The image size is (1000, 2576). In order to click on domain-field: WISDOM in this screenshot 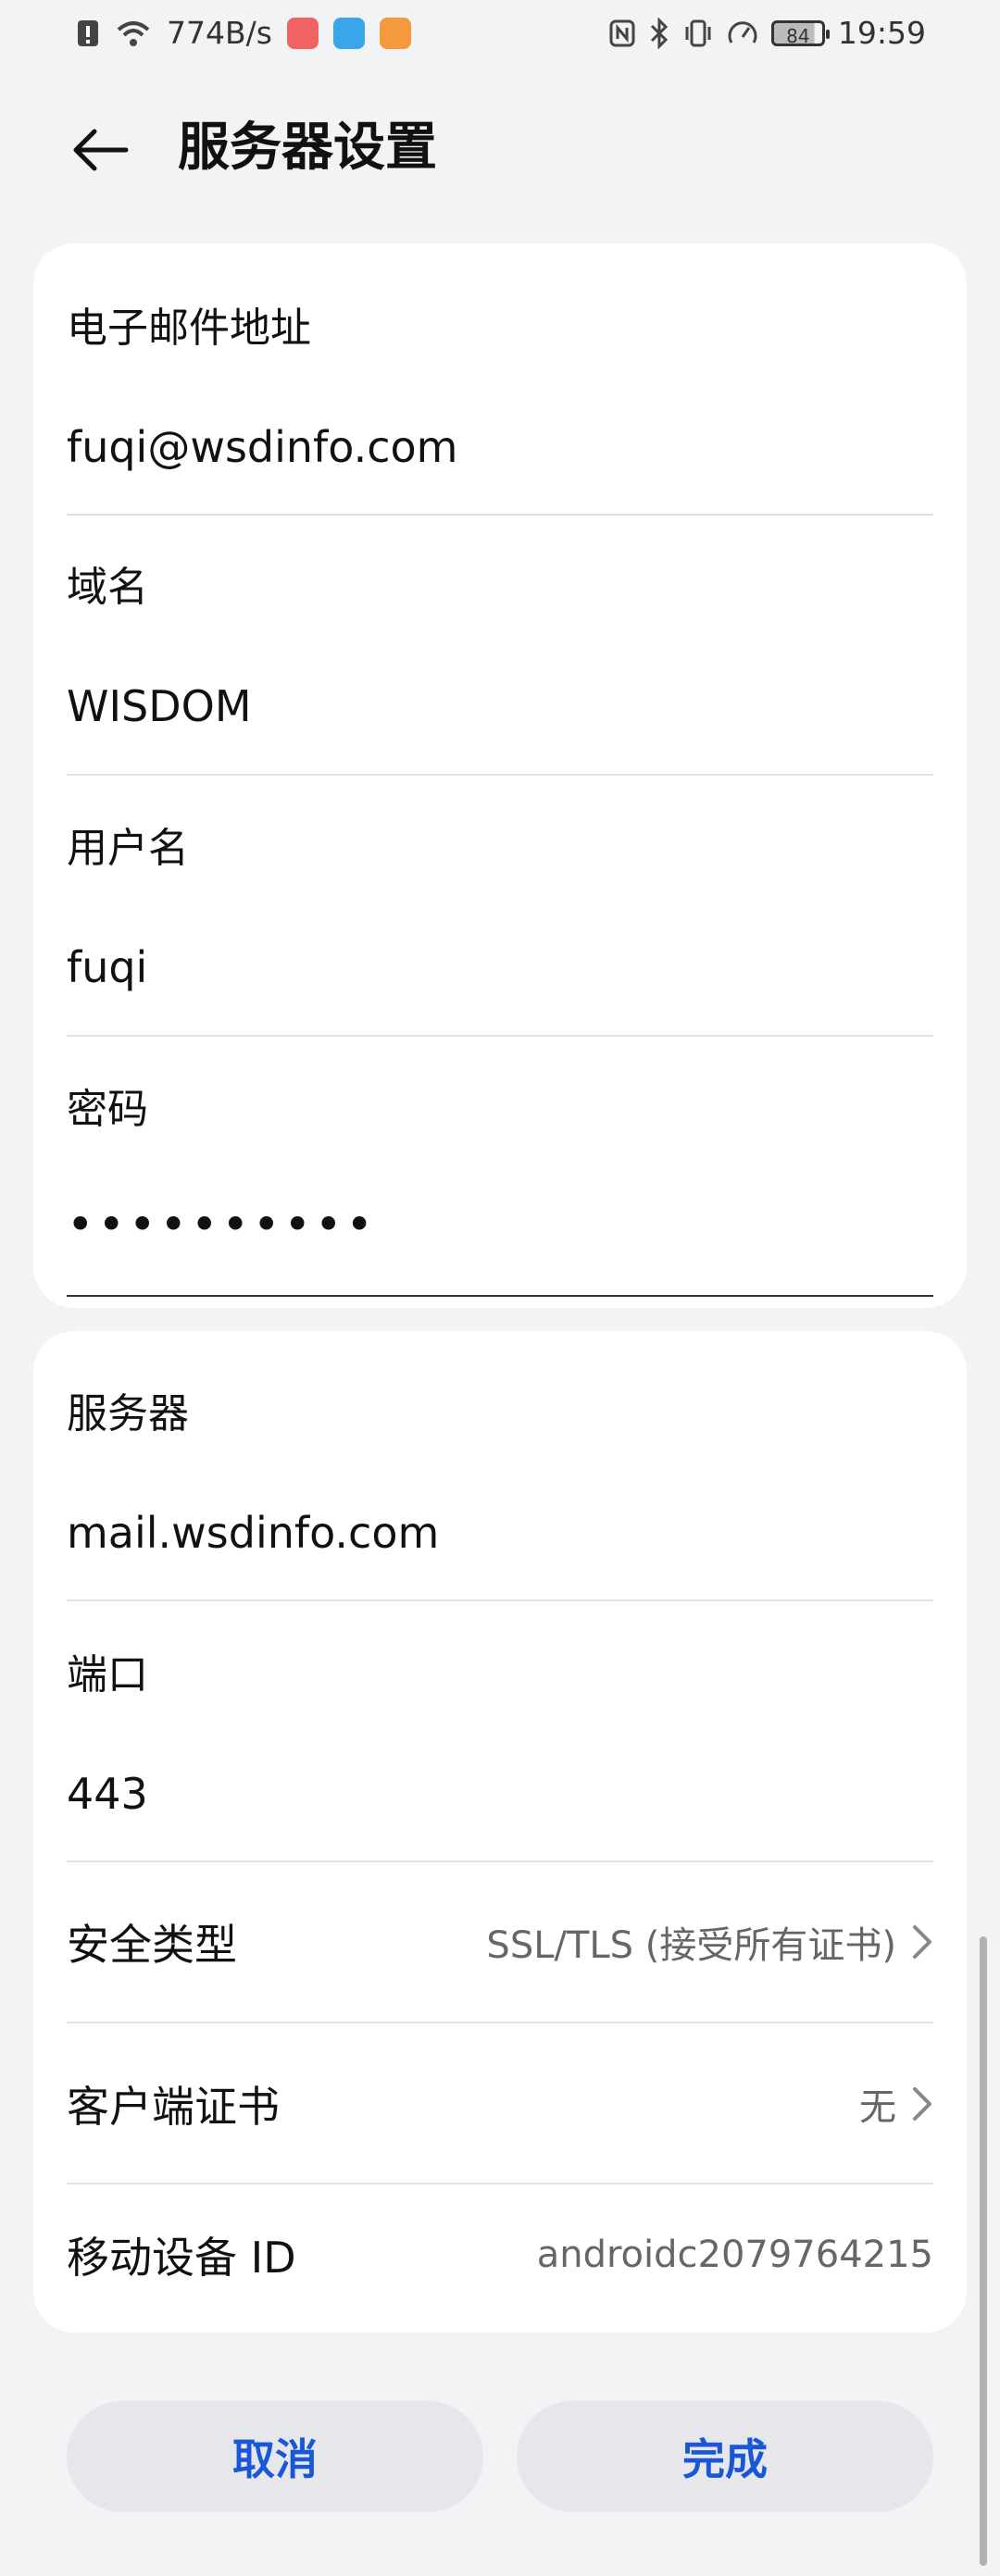, I will do `click(500, 706)`.